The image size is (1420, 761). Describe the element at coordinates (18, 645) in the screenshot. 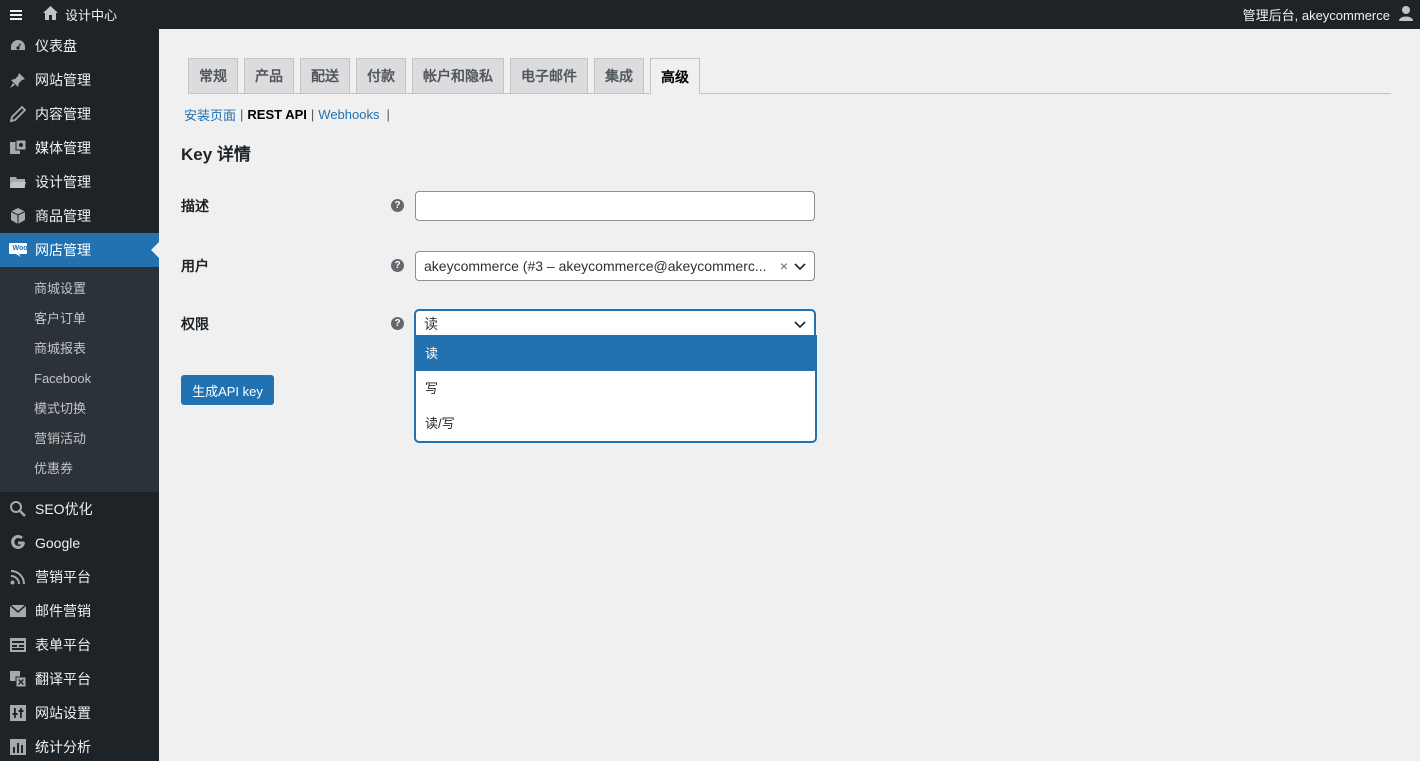

I see `form-icon` at that location.